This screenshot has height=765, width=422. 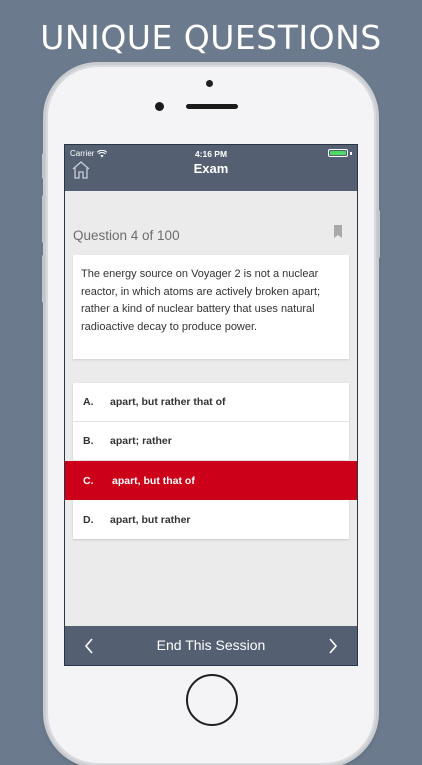 I want to click on phone-volume-down, so click(x=43, y=279).